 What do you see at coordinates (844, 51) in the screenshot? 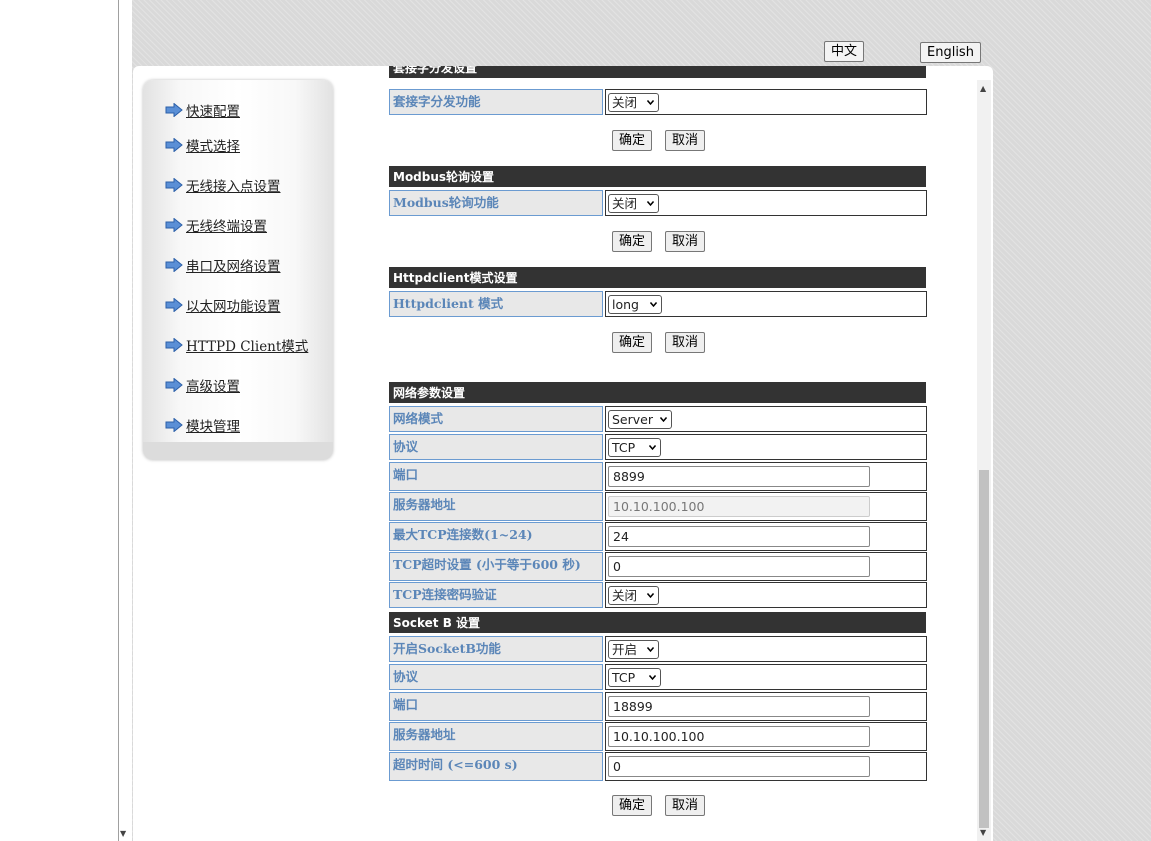
I see `chinese-language-button: 中文` at bounding box center [844, 51].